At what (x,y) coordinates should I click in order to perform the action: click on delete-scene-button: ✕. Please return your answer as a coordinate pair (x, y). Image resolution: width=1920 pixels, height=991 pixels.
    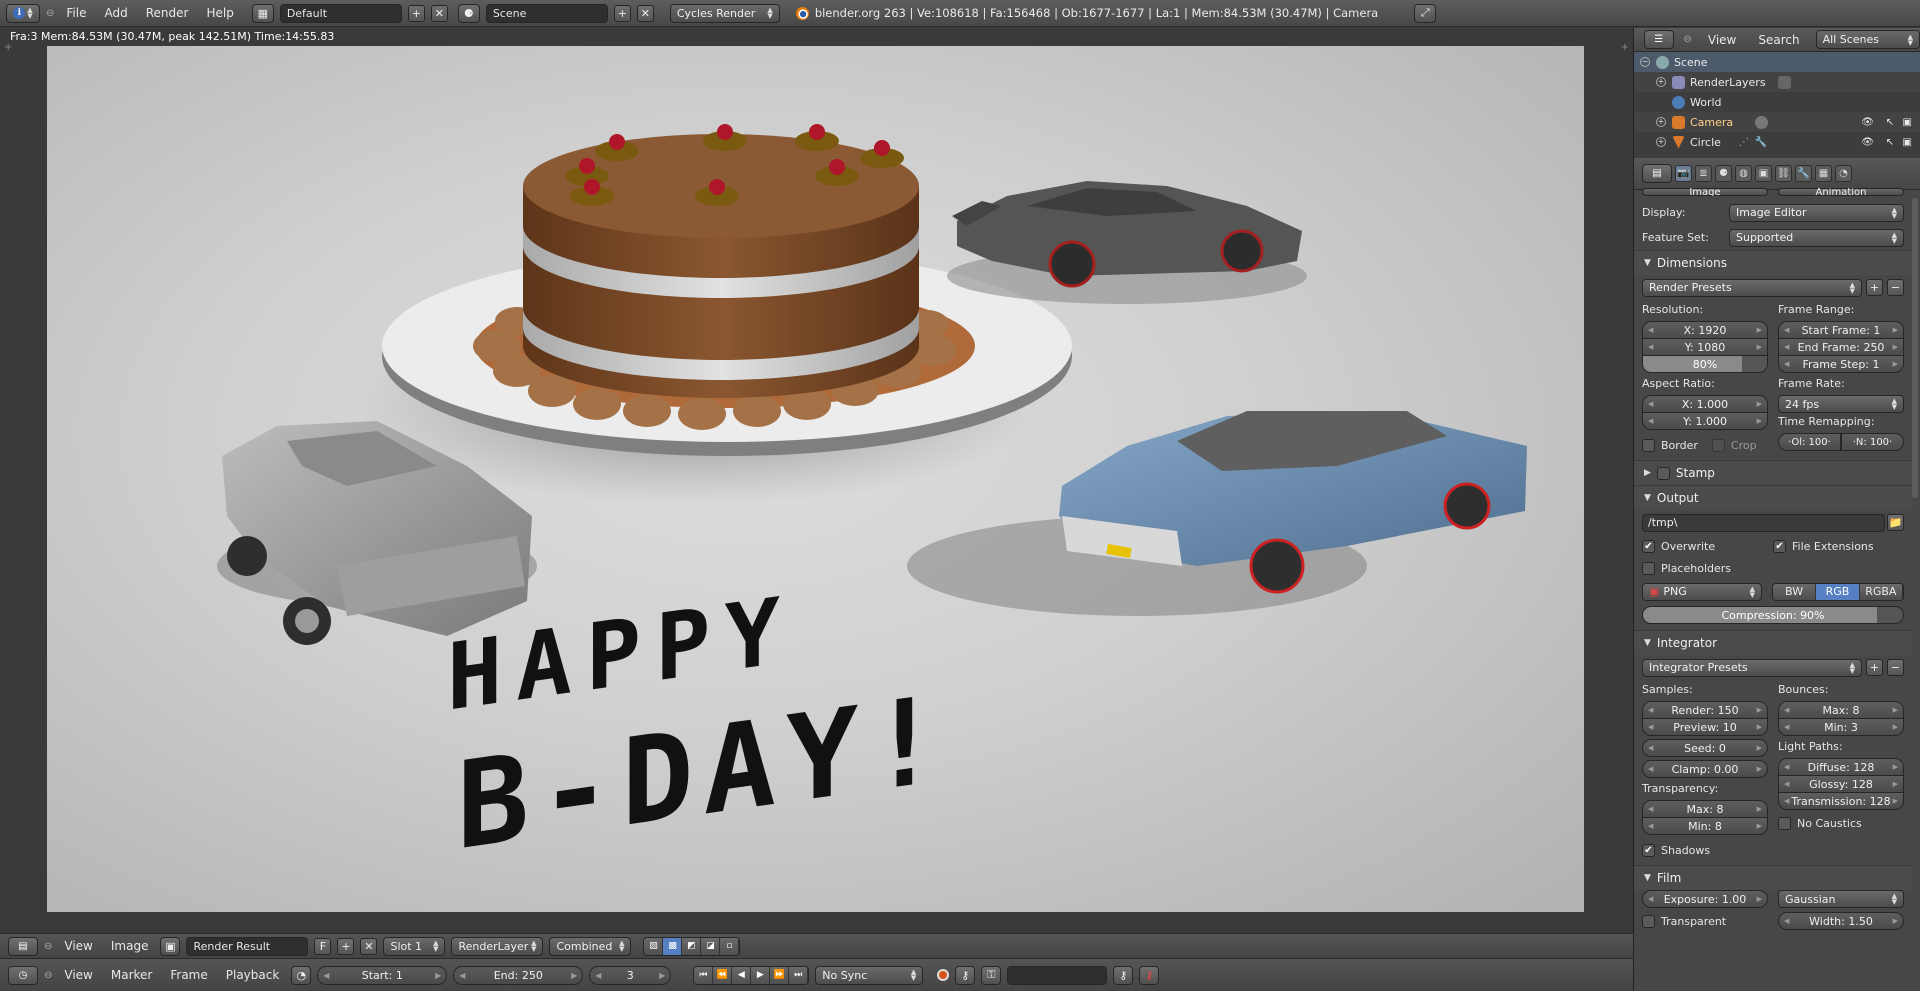
    Looking at the image, I should click on (645, 13).